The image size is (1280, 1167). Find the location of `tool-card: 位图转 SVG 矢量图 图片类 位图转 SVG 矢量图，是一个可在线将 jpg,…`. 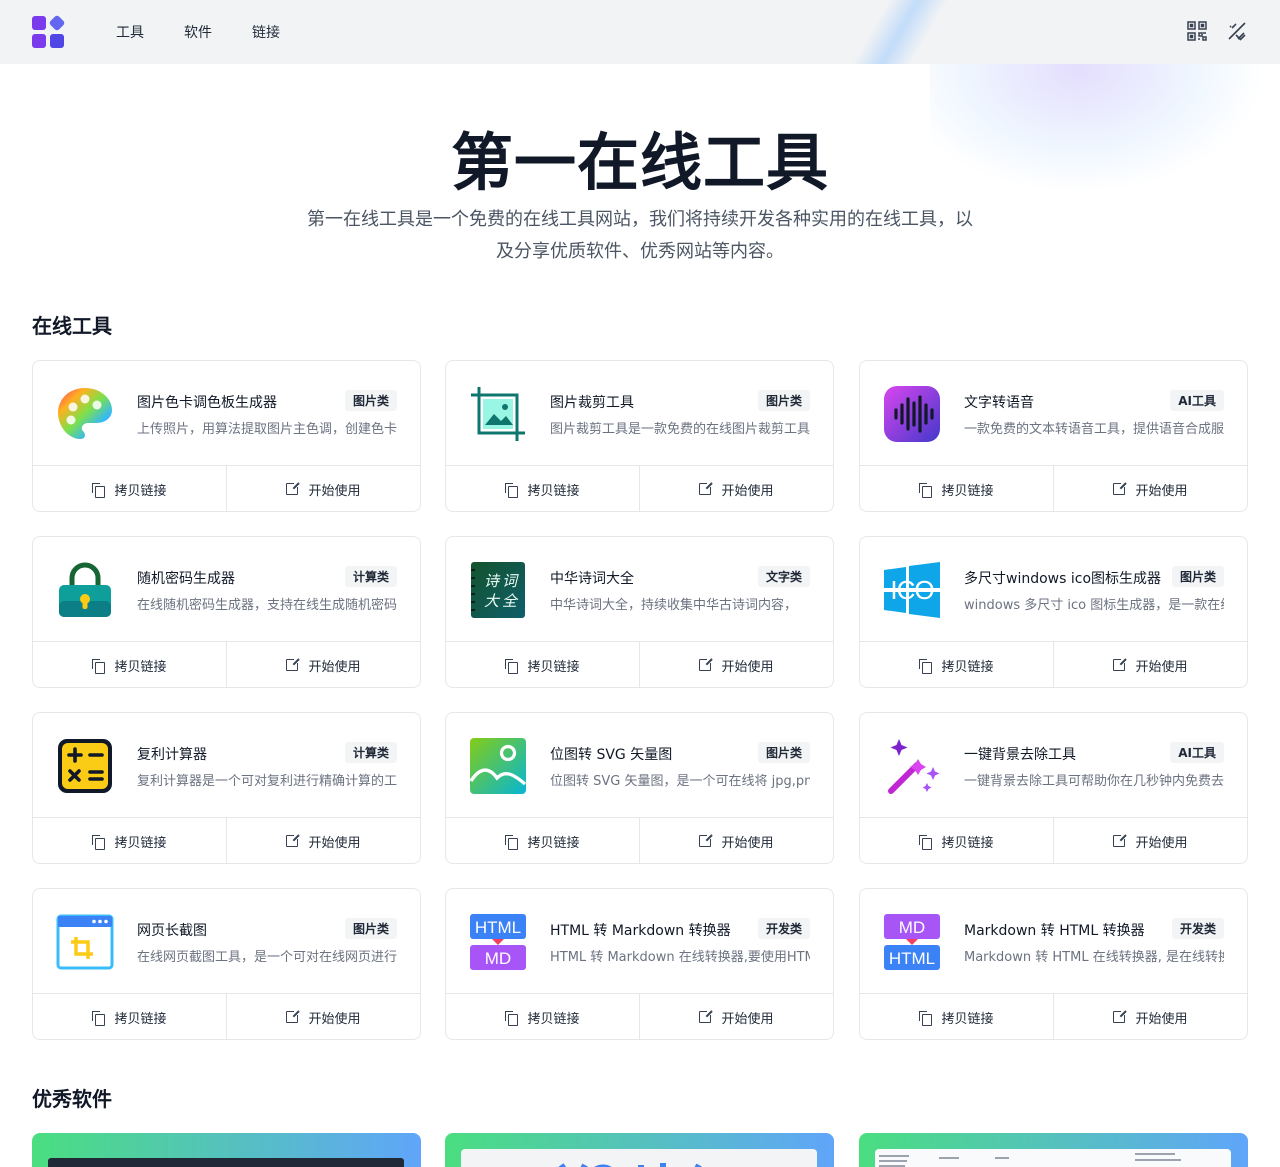

tool-card: 位图转 SVG 矢量图 图片类 位图转 SVG 矢量图，是一个可在线将 jpg,… is located at coordinates (639, 788).